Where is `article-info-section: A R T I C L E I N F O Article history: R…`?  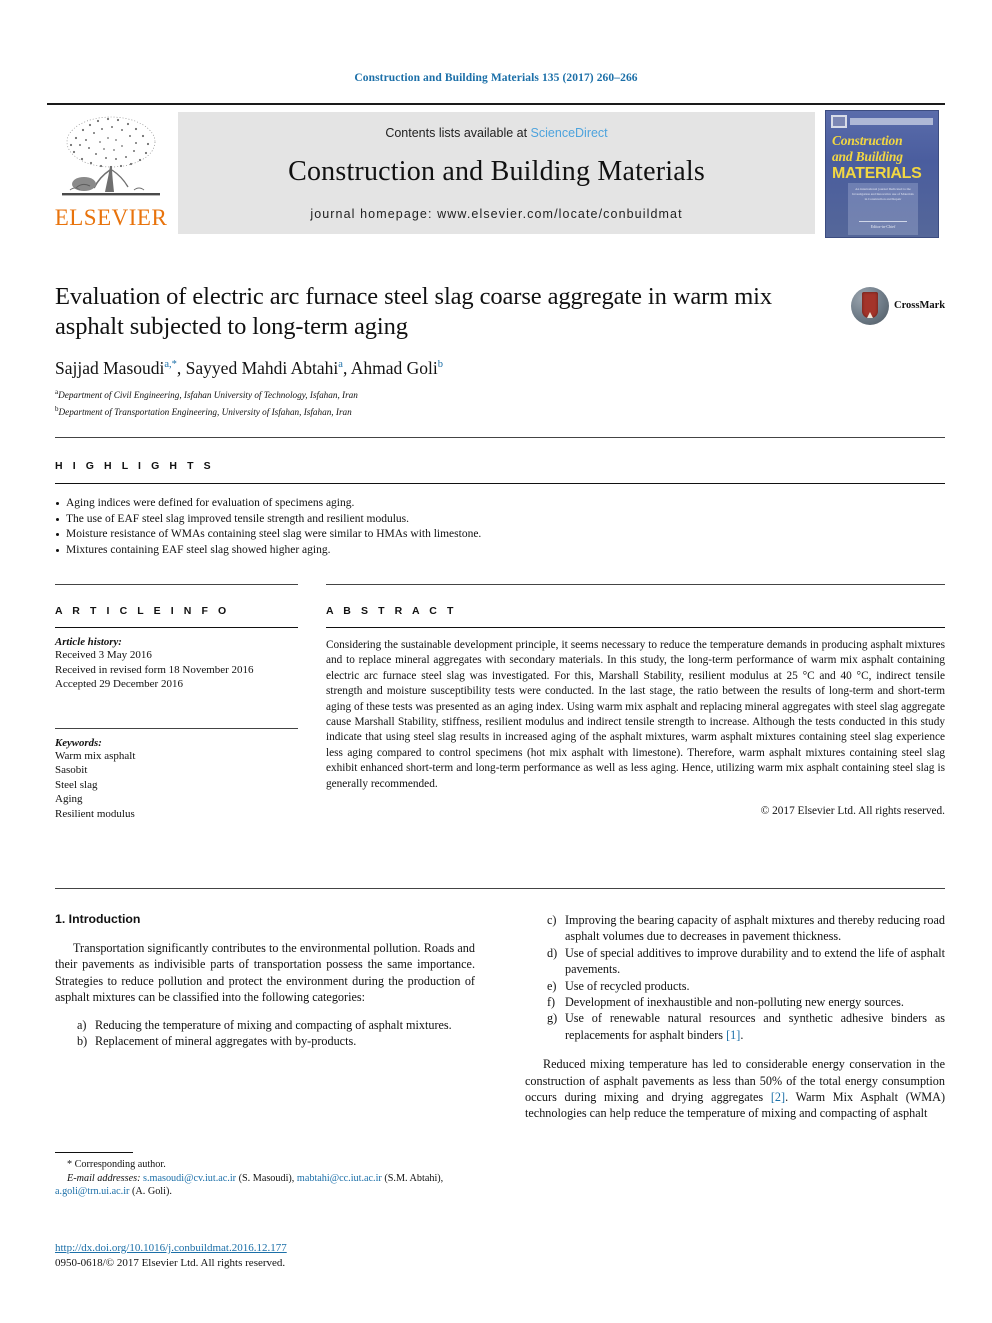
article-info-section: A R T I C L E I N F O Article history: R… is located at coordinates (176, 704).